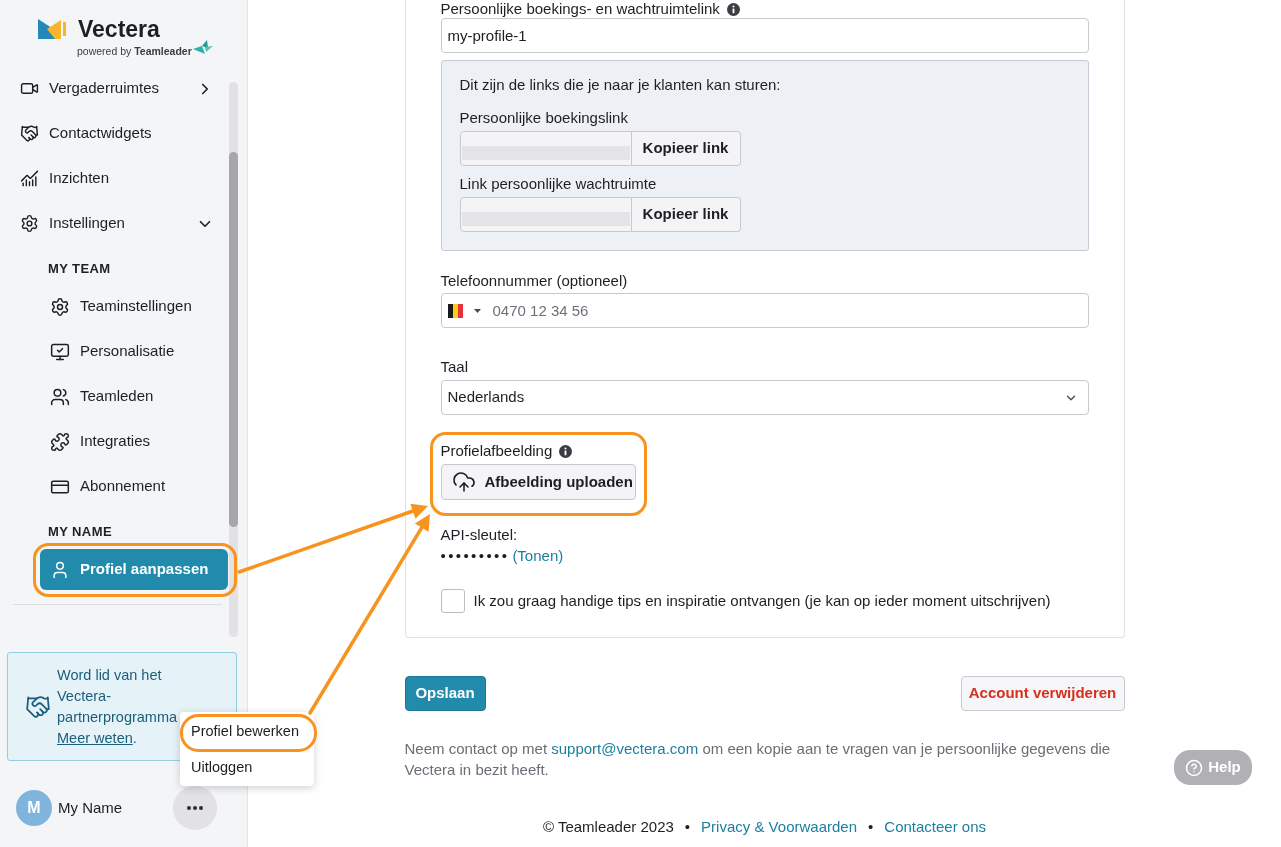 The height and width of the screenshot is (847, 1281). I want to click on booking-link-field: my-profile-1, so click(764, 35).